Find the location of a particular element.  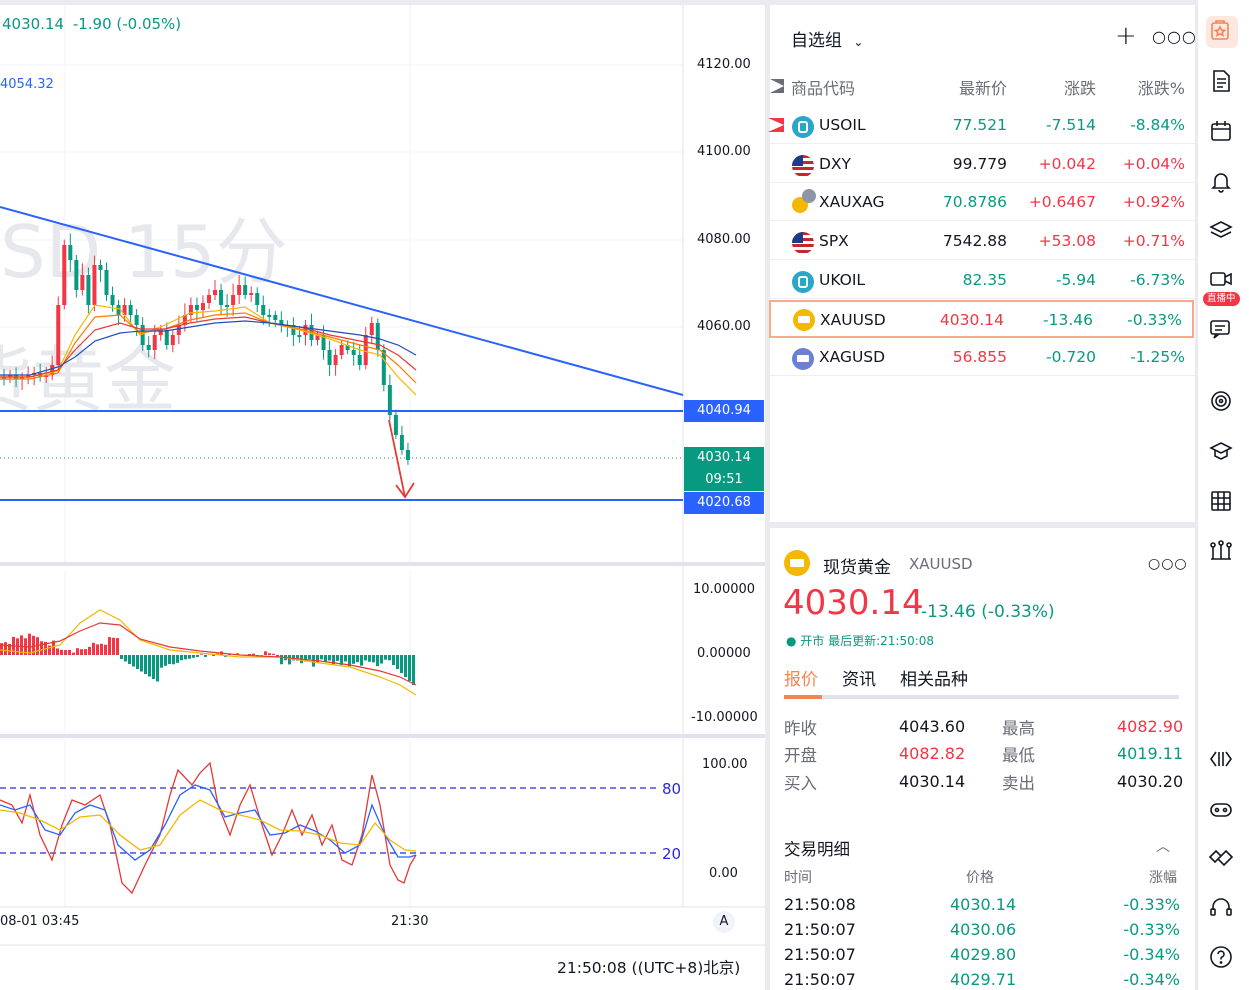

live-badge: 直播中 is located at coordinates (1221, 299).